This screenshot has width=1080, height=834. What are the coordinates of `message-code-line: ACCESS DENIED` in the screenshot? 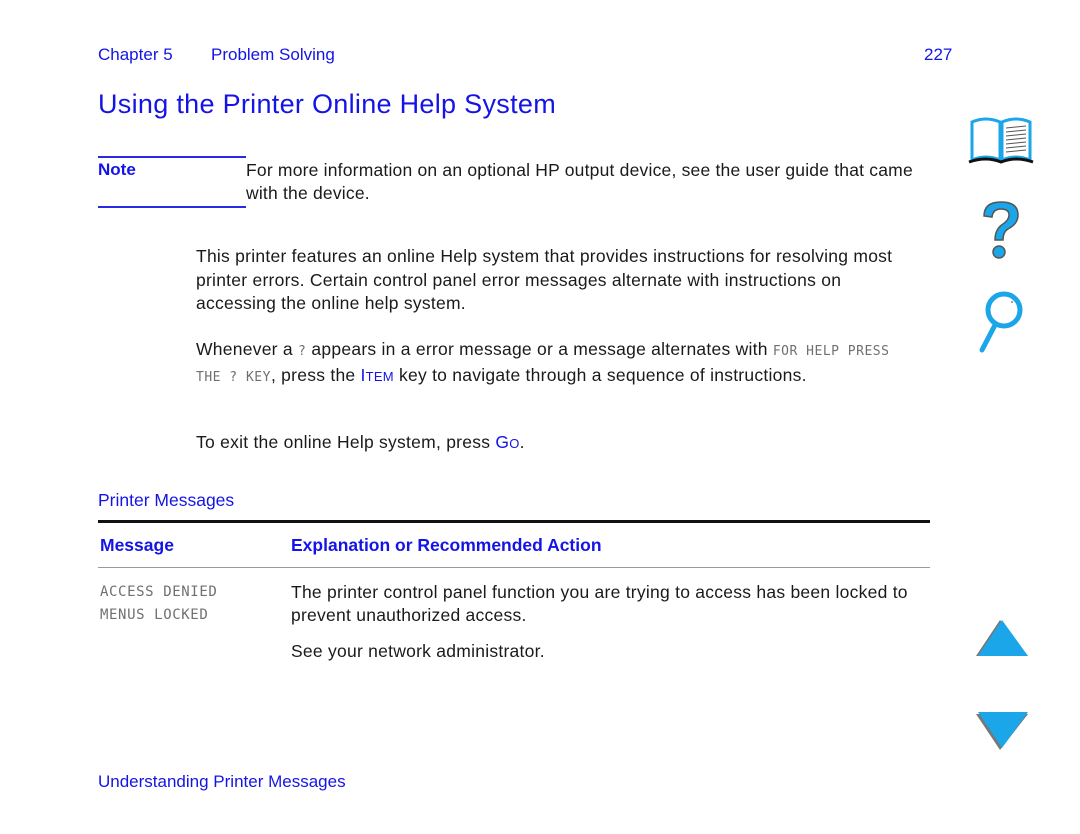 It's located at (159, 592).